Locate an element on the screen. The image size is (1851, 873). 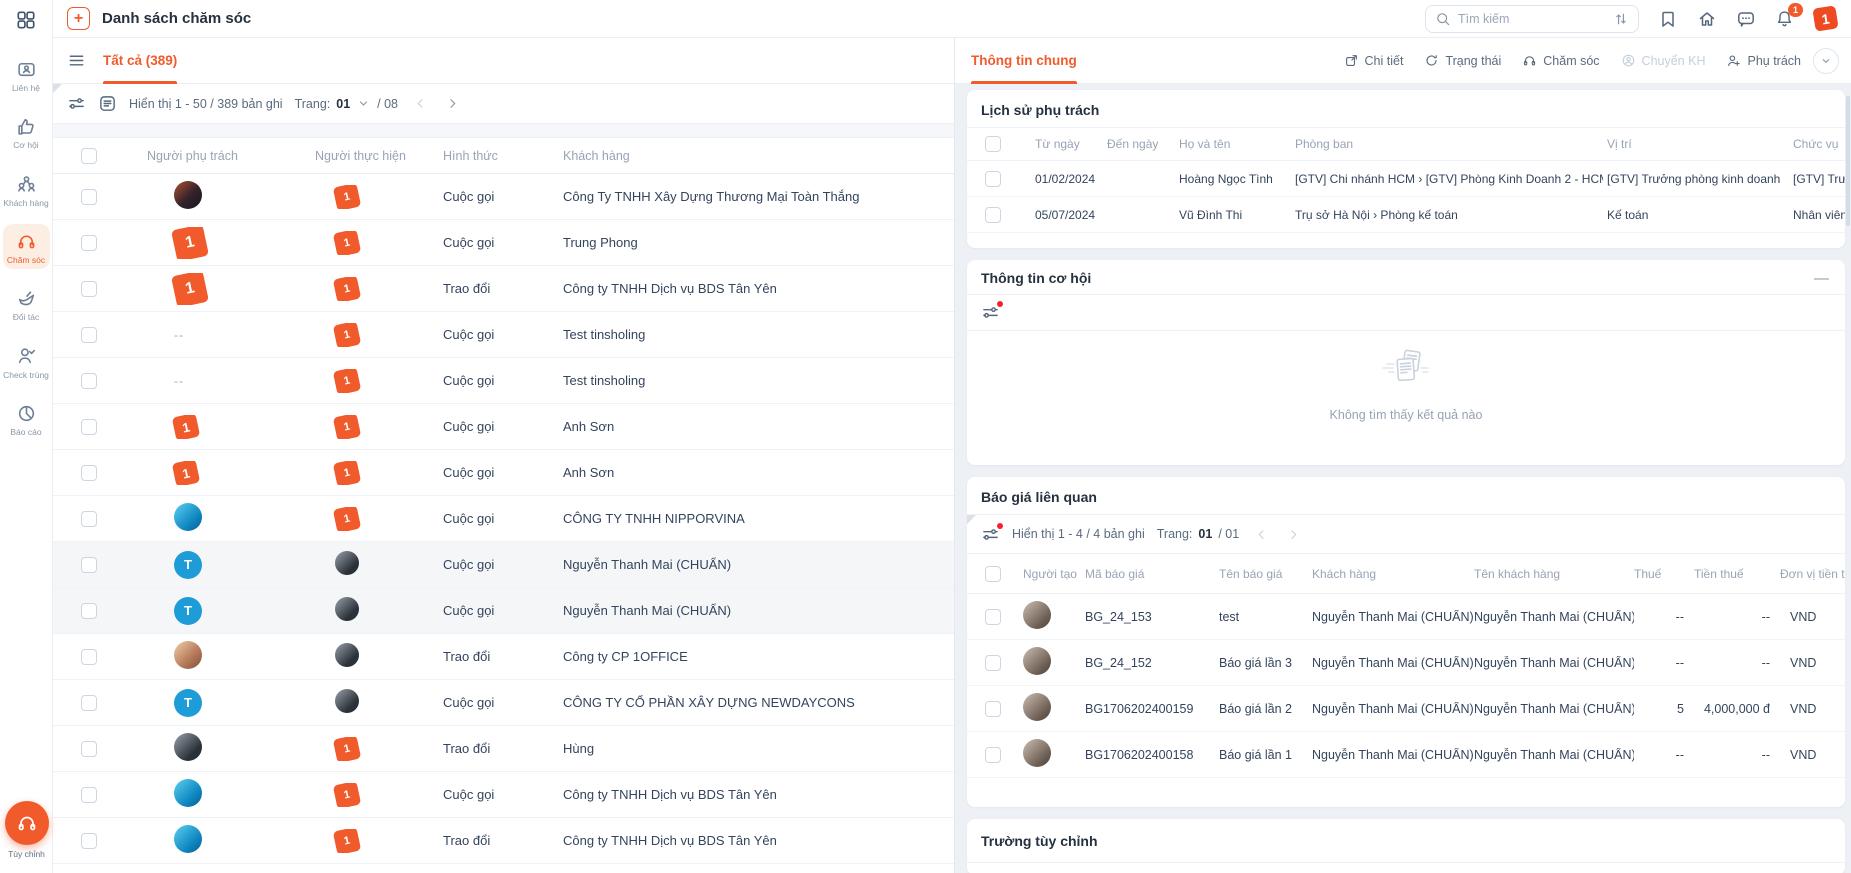
pagination: Trang: 01 / 08 is located at coordinates (346, 103).